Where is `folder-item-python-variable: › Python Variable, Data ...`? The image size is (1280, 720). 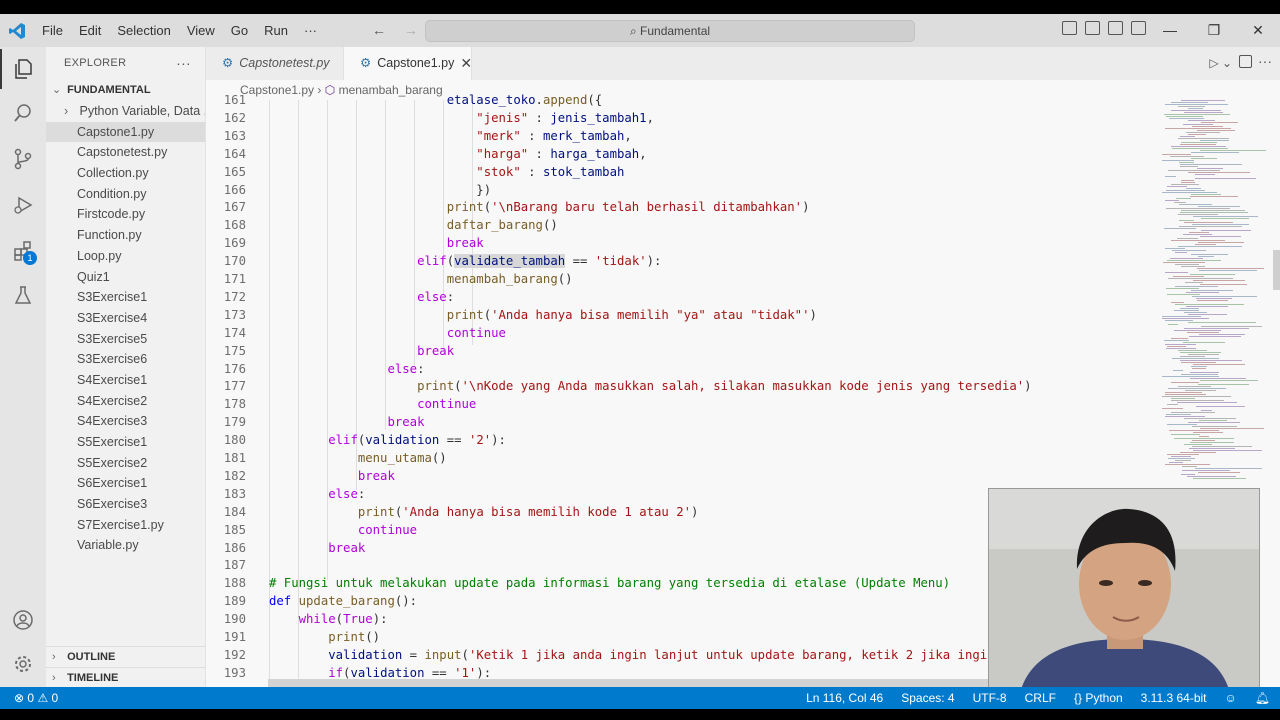 folder-item-python-variable: › Python Variable, Data ... is located at coordinates (125, 111).